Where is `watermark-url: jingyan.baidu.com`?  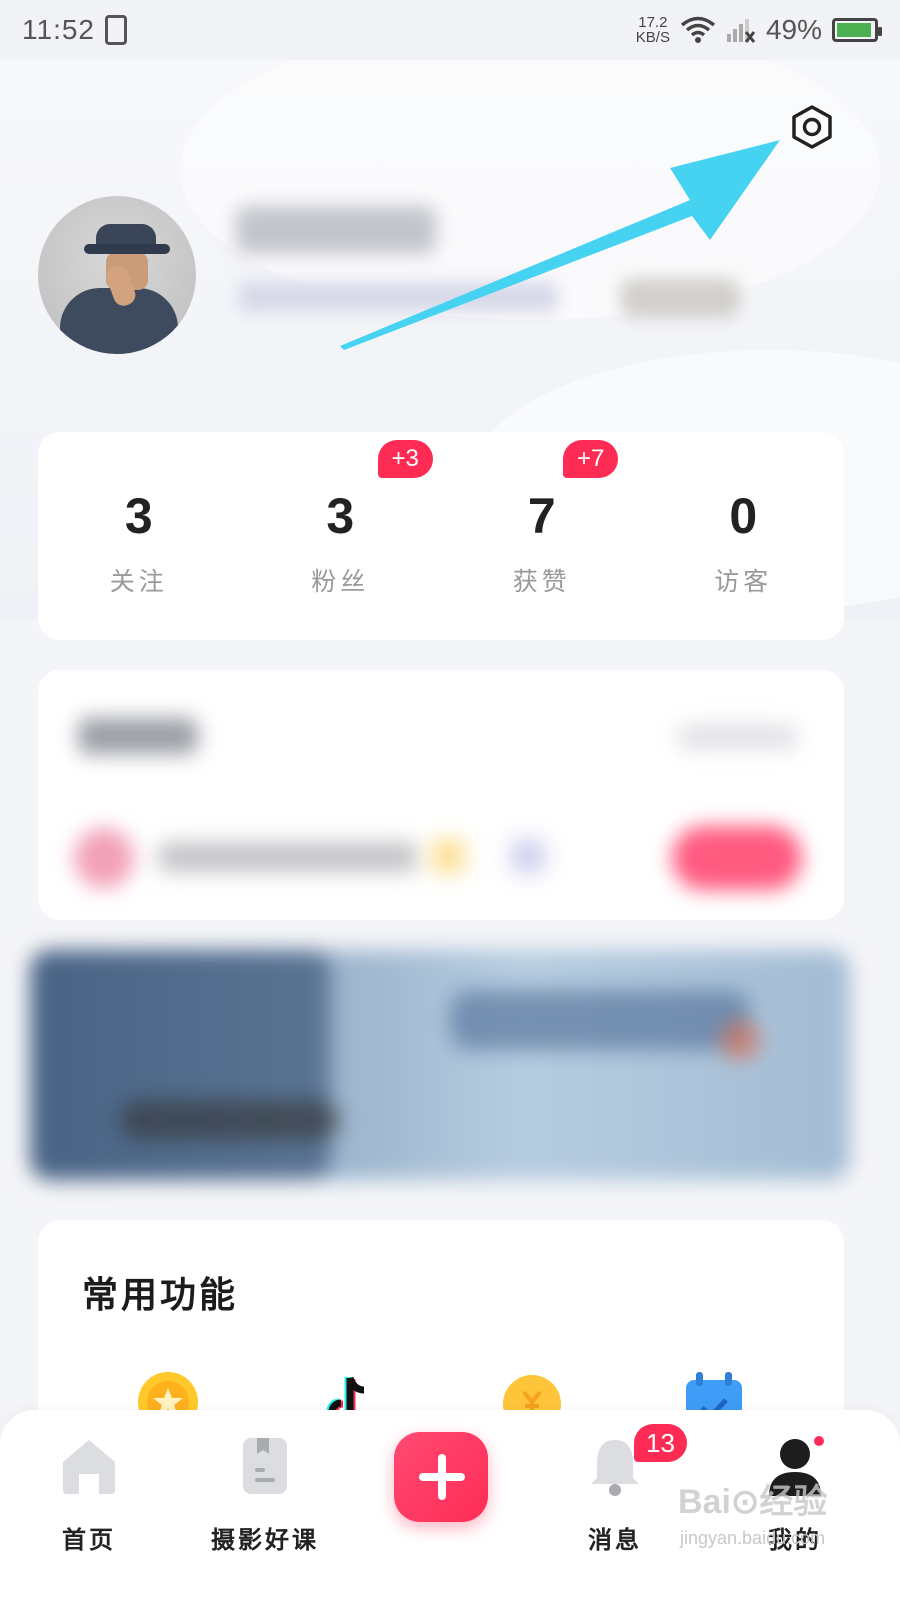
watermark-url: jingyan.baidu.com is located at coordinates (753, 1538).